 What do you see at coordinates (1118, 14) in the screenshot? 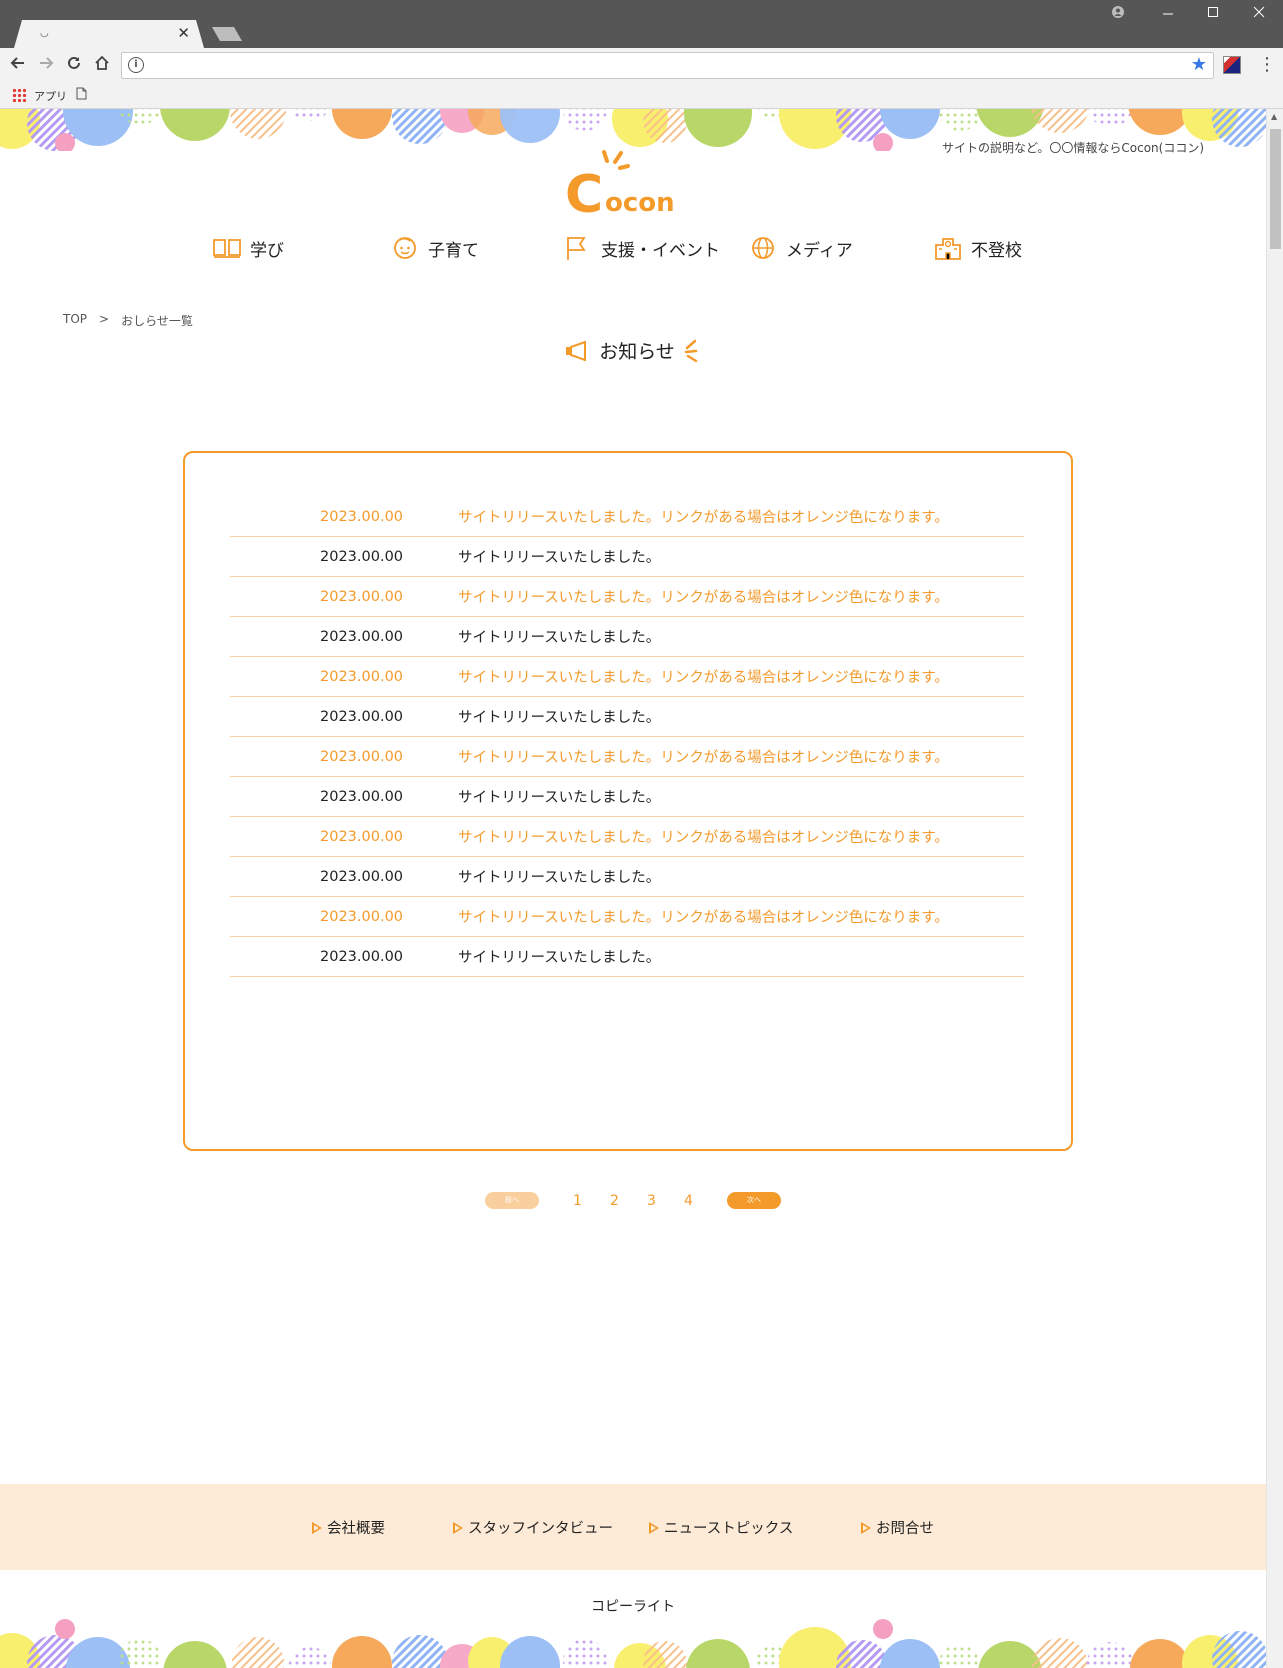
I see `profile-icon` at bounding box center [1118, 14].